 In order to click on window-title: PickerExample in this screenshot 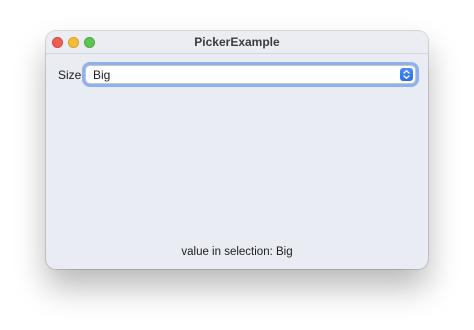, I will do `click(237, 42)`.